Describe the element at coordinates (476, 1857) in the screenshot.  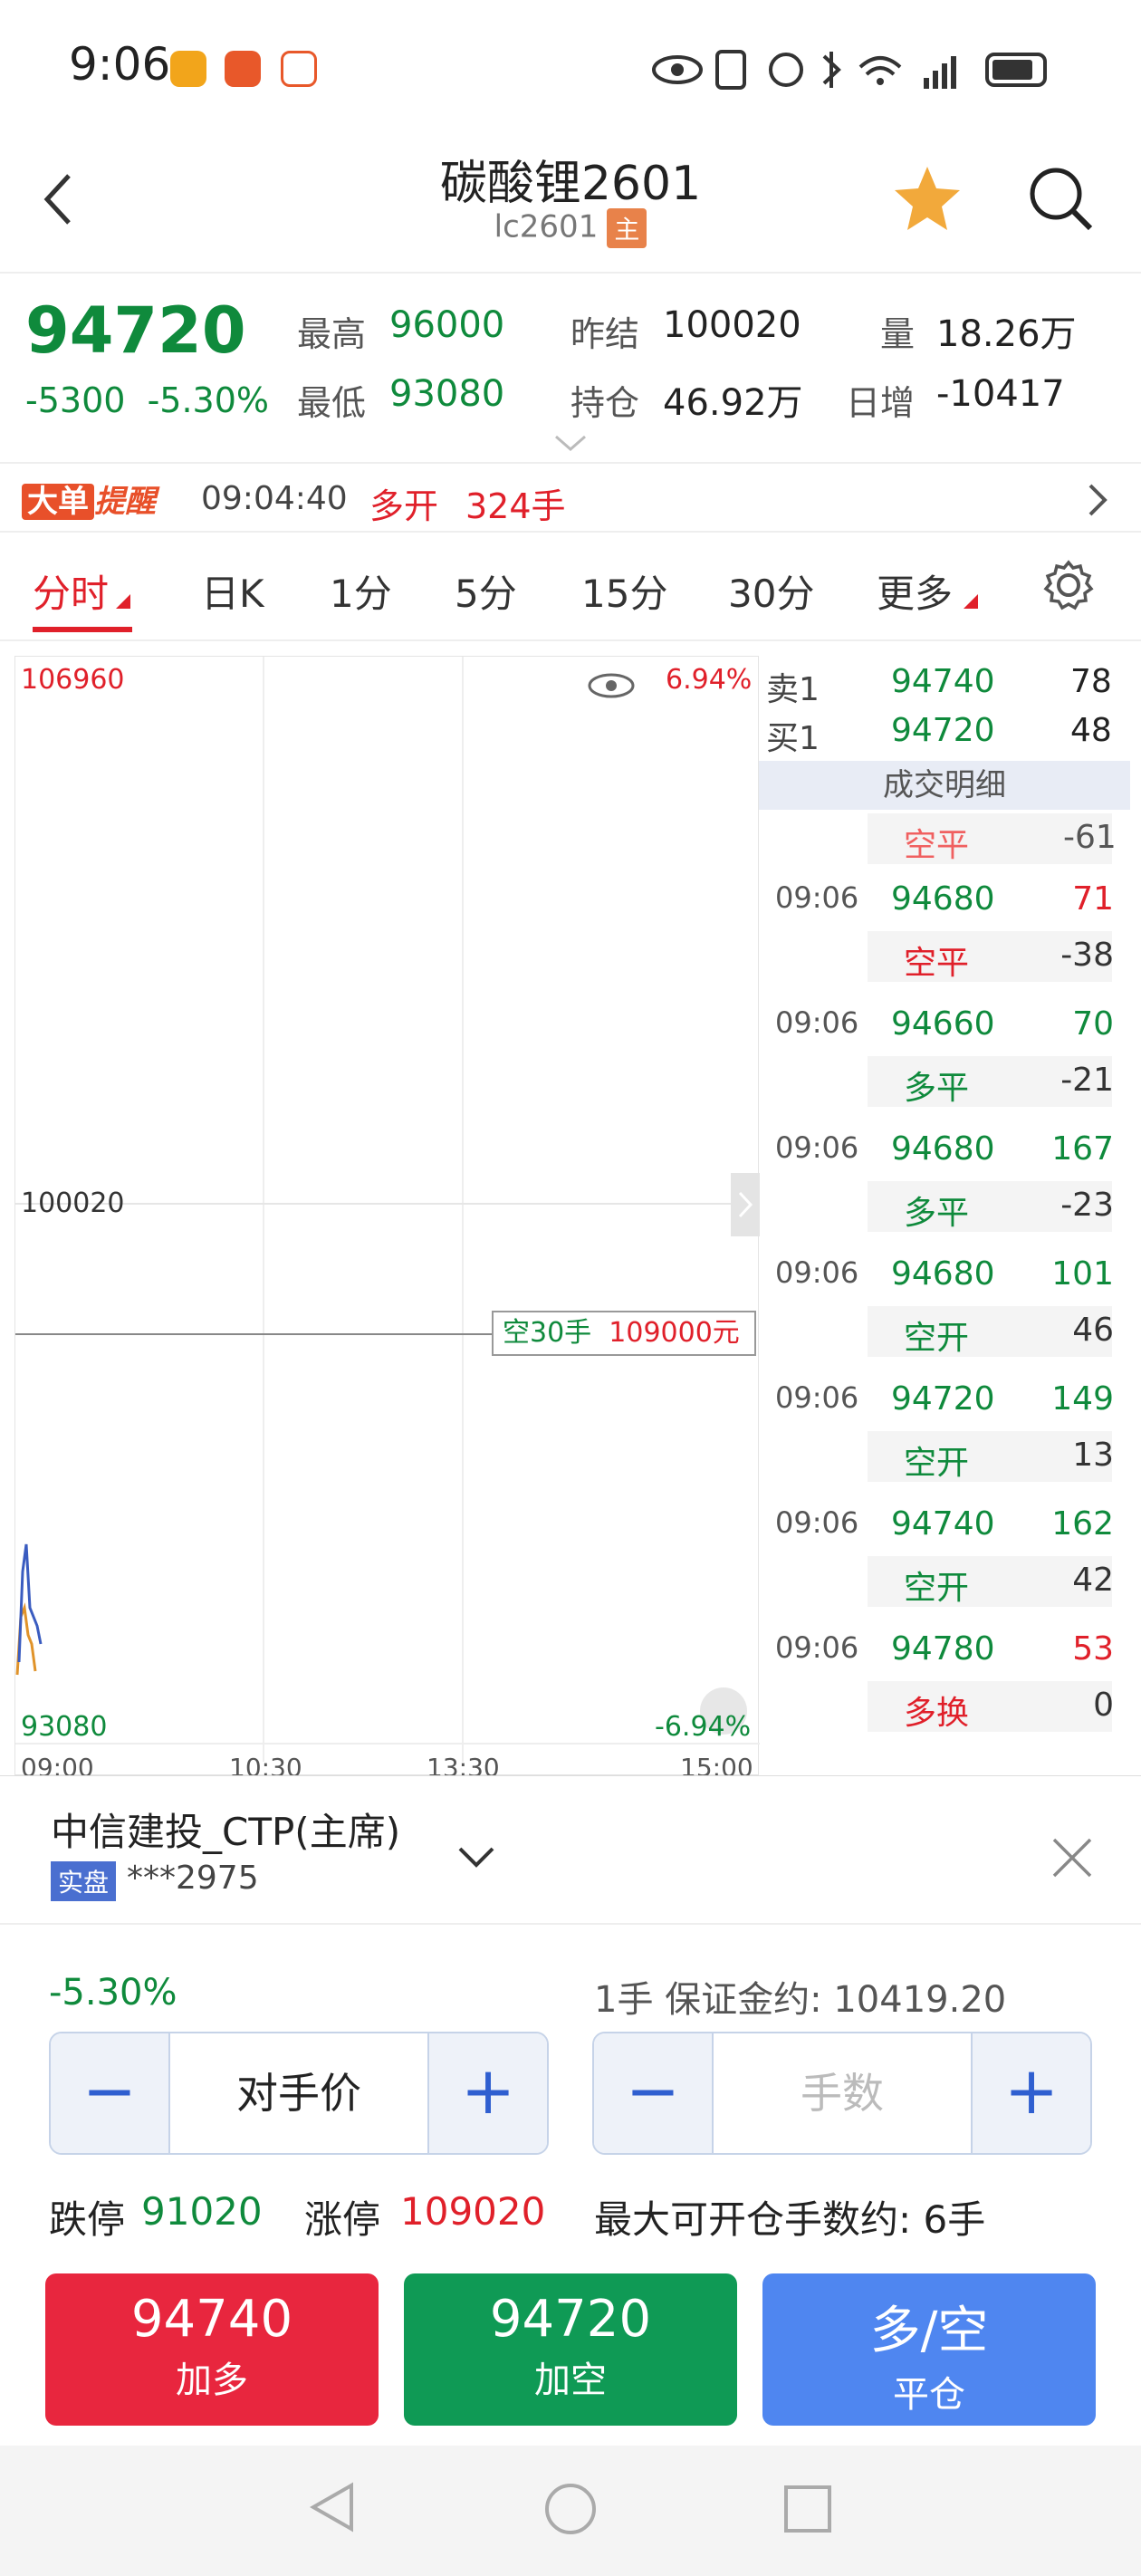
I see `account-dropdown-icon` at that location.